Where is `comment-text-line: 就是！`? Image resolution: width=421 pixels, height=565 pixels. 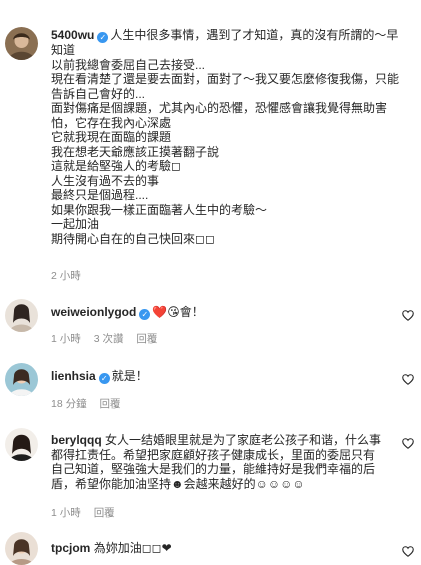
comment-text-line: 就是！ is located at coordinates (129, 376).